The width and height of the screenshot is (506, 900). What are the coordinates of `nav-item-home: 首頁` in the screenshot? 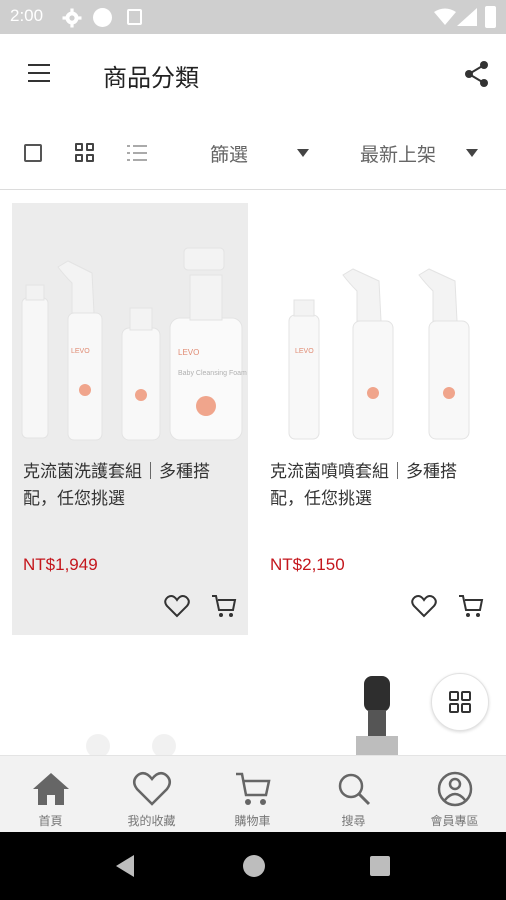 It's located at (50, 794).